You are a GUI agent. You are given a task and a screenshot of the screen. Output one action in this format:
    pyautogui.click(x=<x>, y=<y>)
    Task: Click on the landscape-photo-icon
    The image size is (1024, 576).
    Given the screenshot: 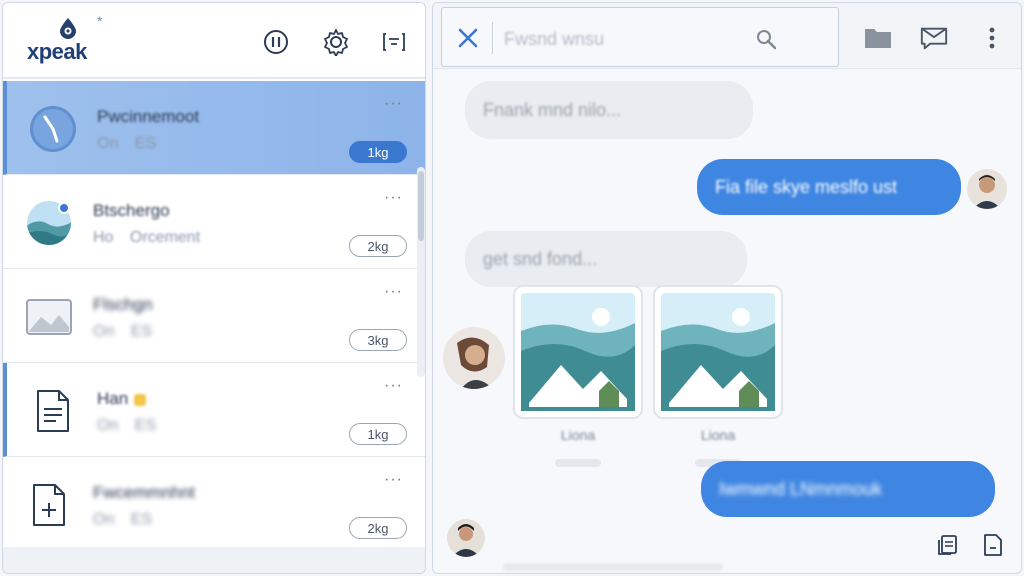 What is the action you would take?
    pyautogui.click(x=49, y=223)
    